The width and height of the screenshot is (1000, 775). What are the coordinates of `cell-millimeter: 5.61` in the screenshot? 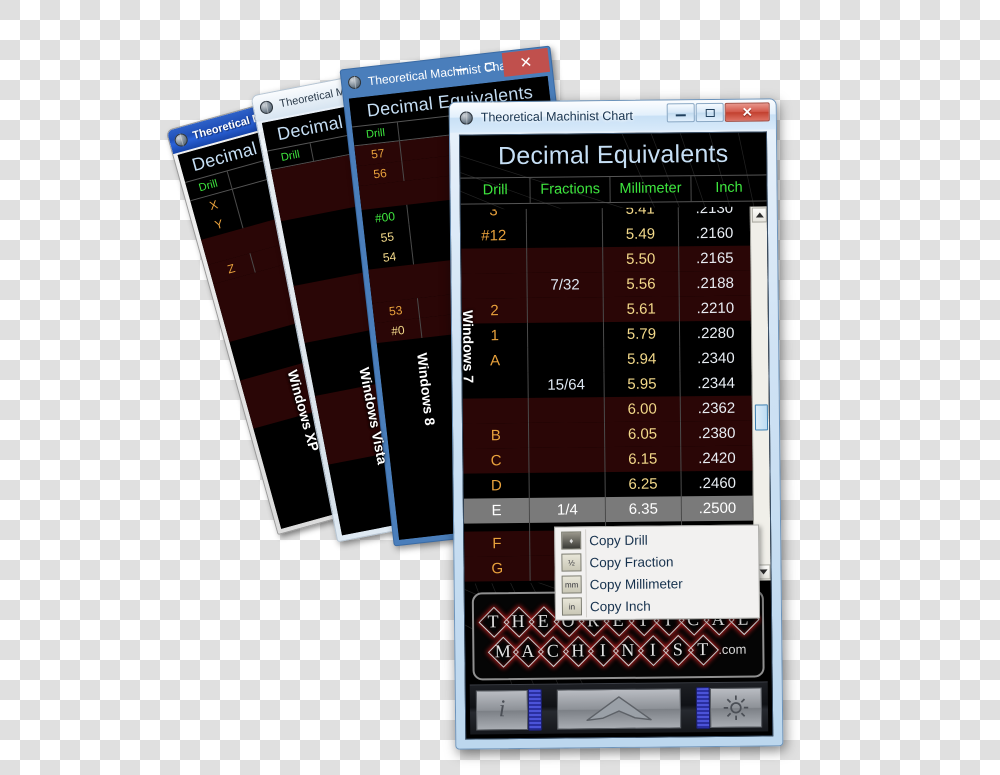 It's located at (642, 309).